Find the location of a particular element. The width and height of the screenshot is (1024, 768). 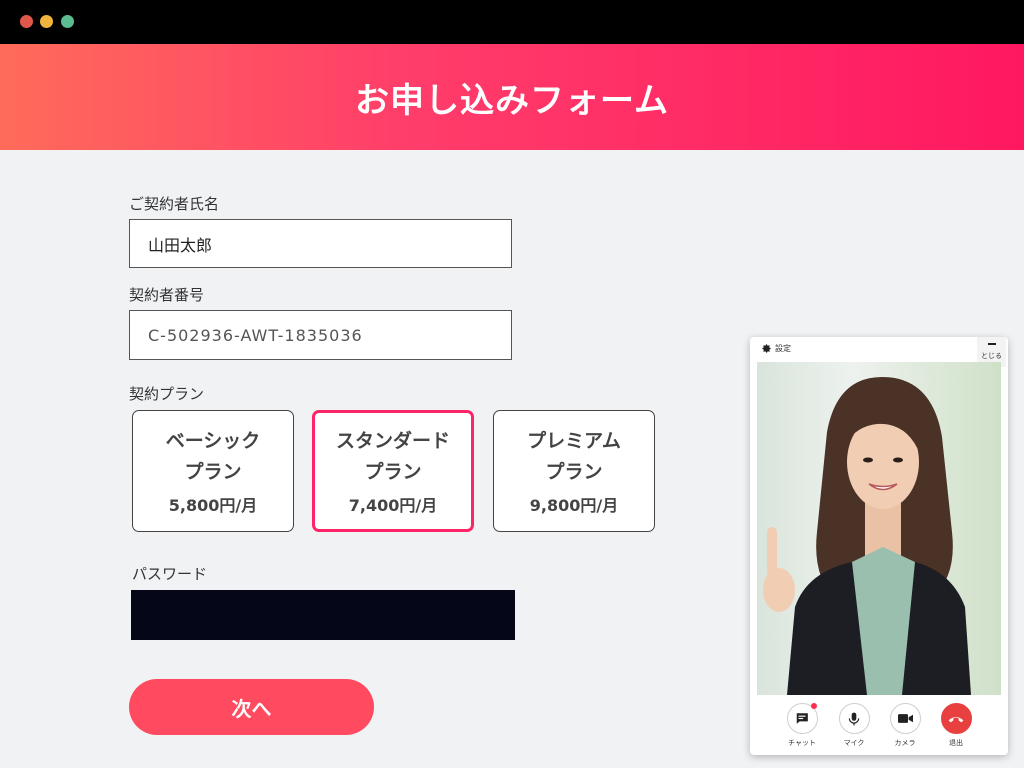

plan-price: 9,800円/月 is located at coordinates (574, 505).